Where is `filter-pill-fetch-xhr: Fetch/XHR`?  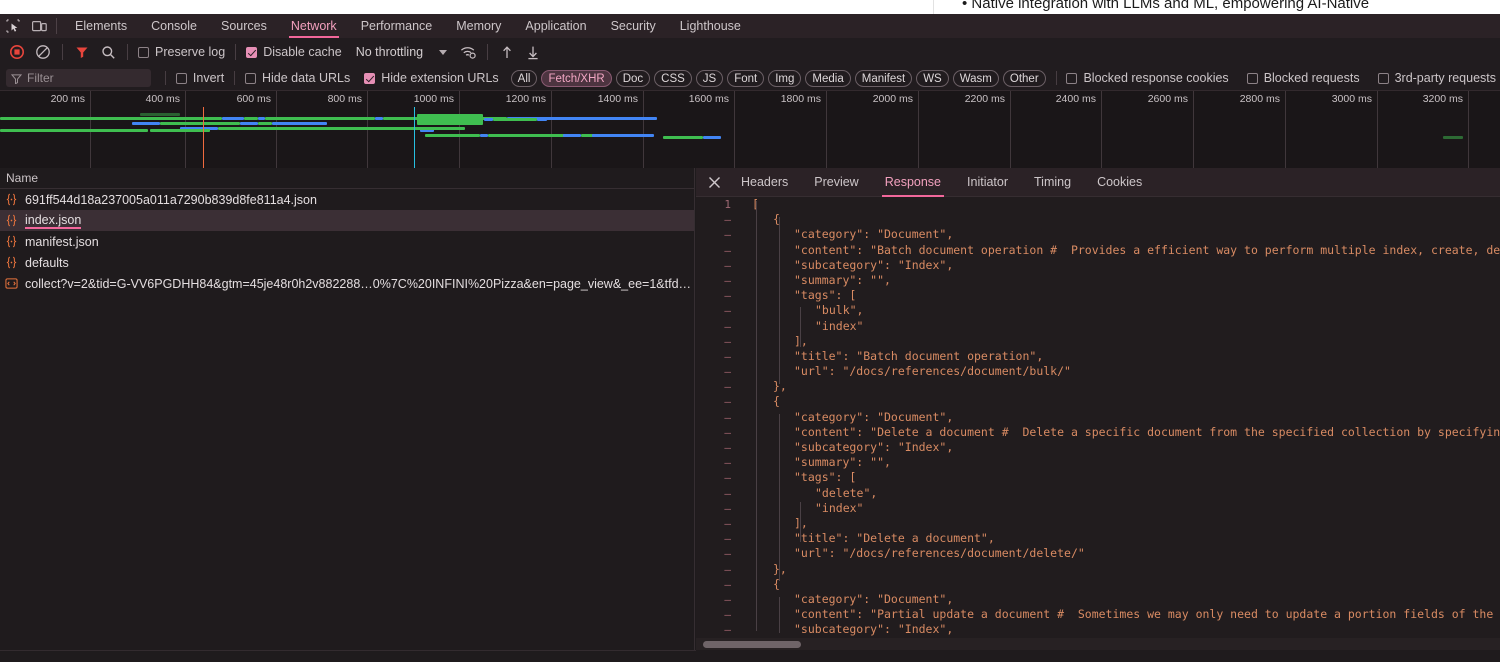
filter-pill-fetch-xhr: Fetch/XHR is located at coordinates (576, 78).